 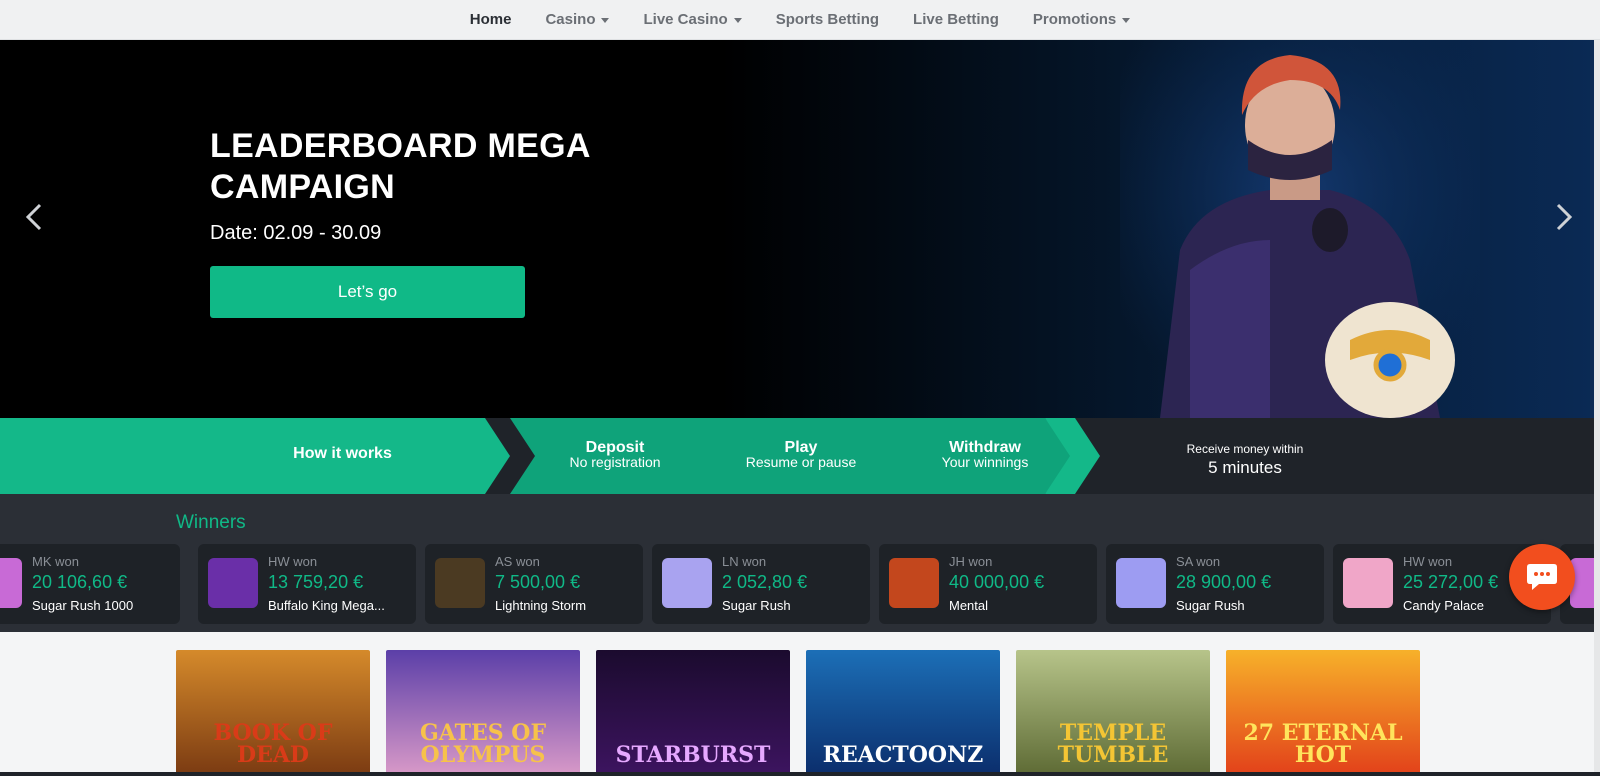 I want to click on step-withdraw-subtitle: Your winnings, so click(x=985, y=462).